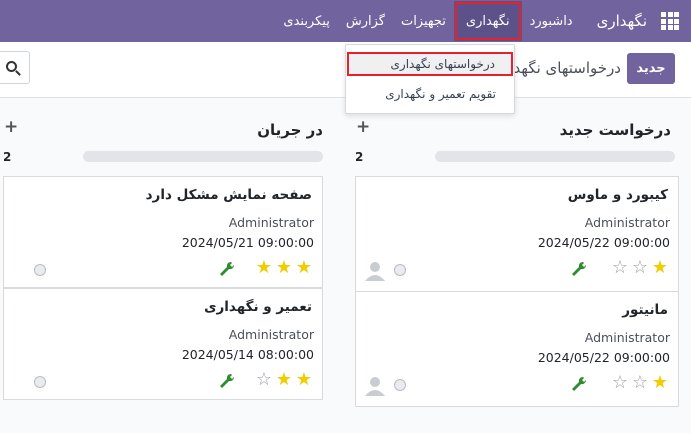  What do you see at coordinates (11, 66) in the screenshot?
I see `search-icon` at bounding box center [11, 66].